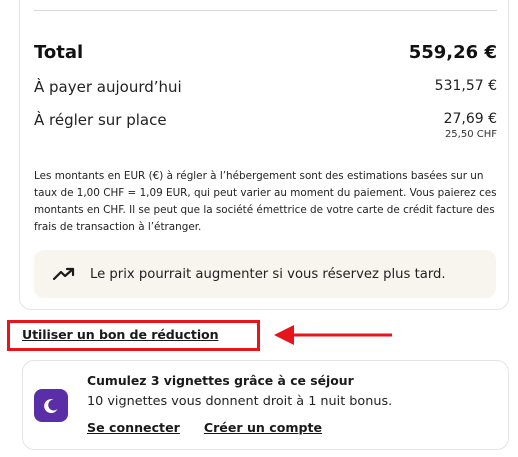 The height and width of the screenshot is (457, 518). Describe the element at coordinates (263, 427) in the screenshot. I see `create-account-link: Créer un compte` at that location.